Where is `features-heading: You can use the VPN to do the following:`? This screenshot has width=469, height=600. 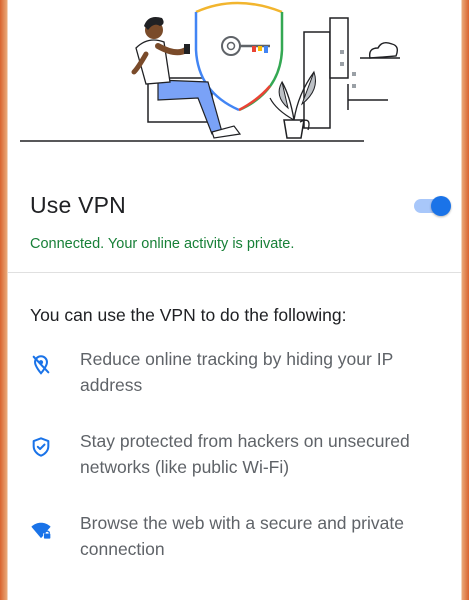
features-heading: You can use the VPN to do the following: is located at coordinates (188, 315).